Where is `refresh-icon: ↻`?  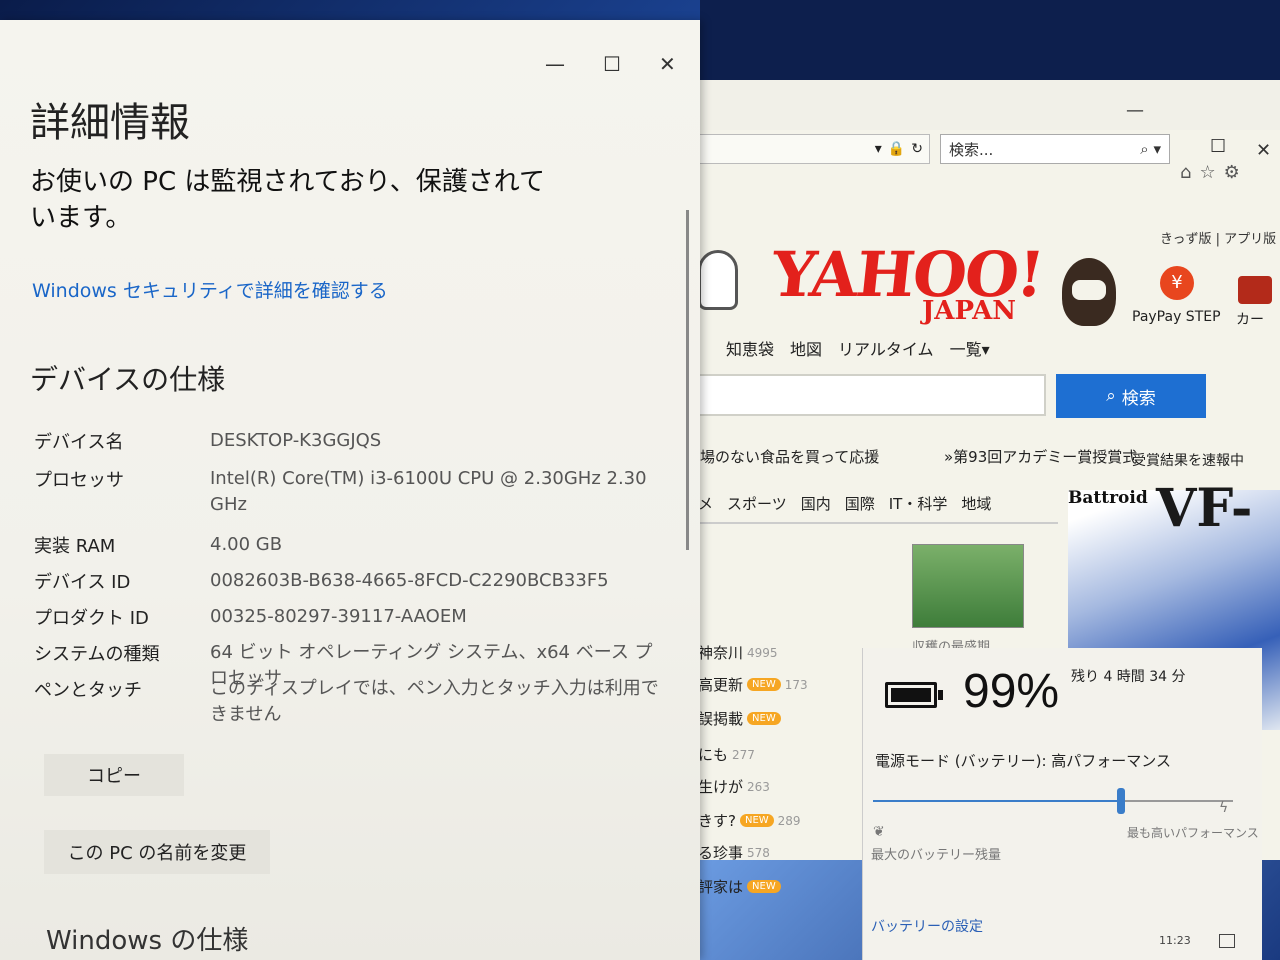 refresh-icon: ↻ is located at coordinates (917, 149).